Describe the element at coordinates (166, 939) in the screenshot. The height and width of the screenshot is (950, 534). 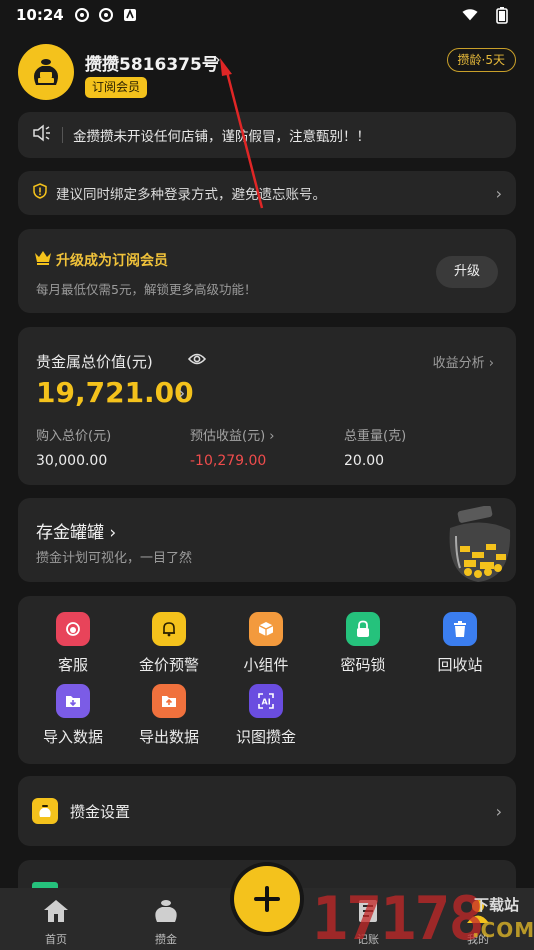
I see `nav-label: 攒金` at that location.